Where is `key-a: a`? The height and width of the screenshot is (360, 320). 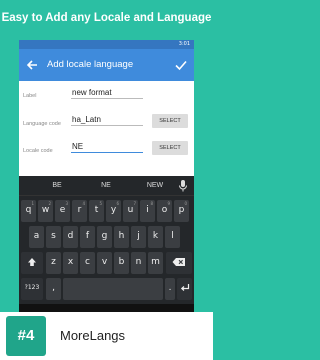
key-a: a is located at coordinates (36, 237).